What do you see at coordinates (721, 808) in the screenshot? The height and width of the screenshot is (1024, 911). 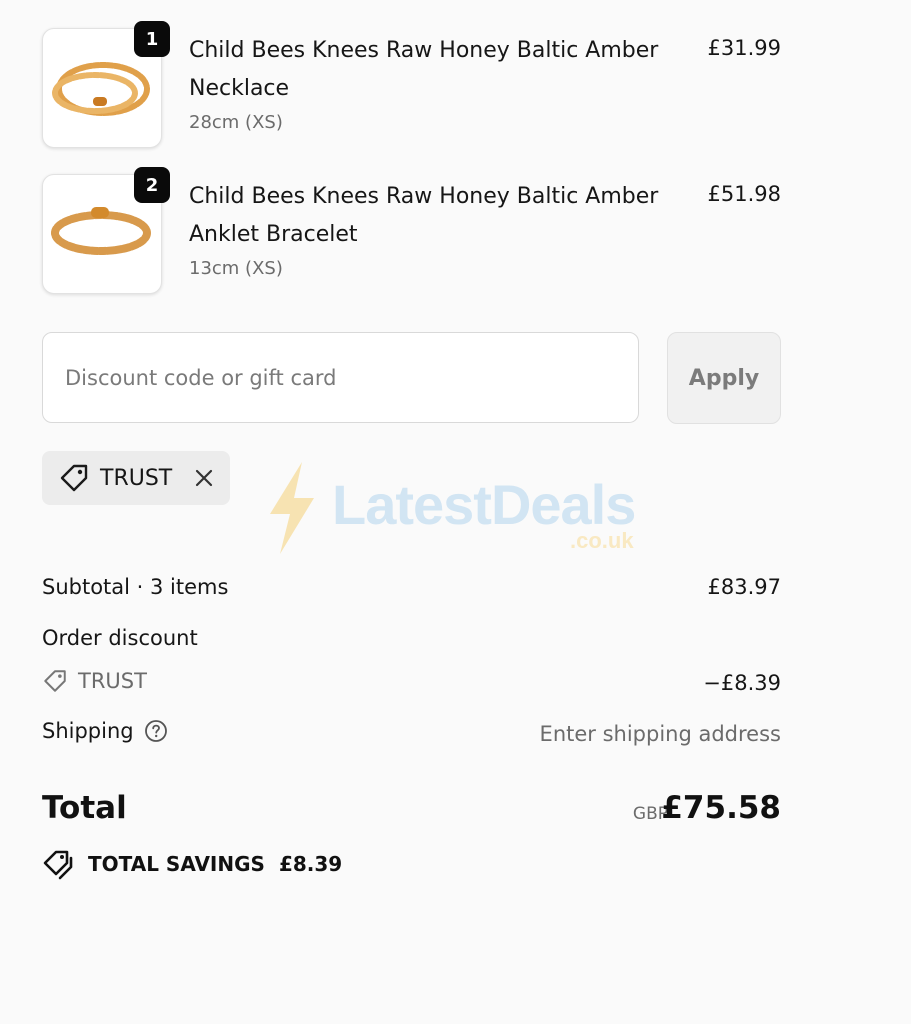 I see `total-amount: £75.58` at bounding box center [721, 808].